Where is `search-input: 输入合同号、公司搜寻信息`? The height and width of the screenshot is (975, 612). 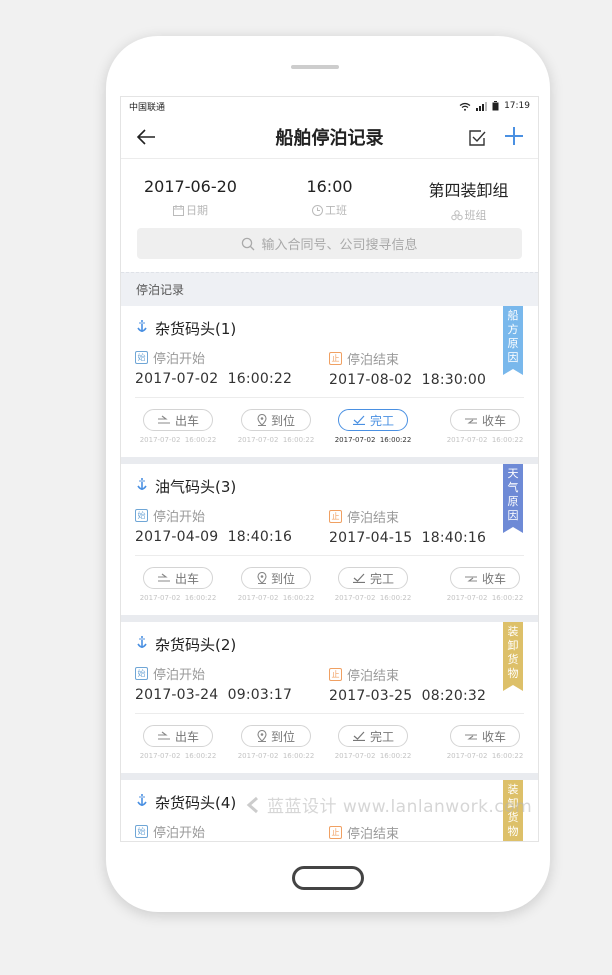
search-input: 输入合同号、公司搜寻信息 is located at coordinates (329, 243).